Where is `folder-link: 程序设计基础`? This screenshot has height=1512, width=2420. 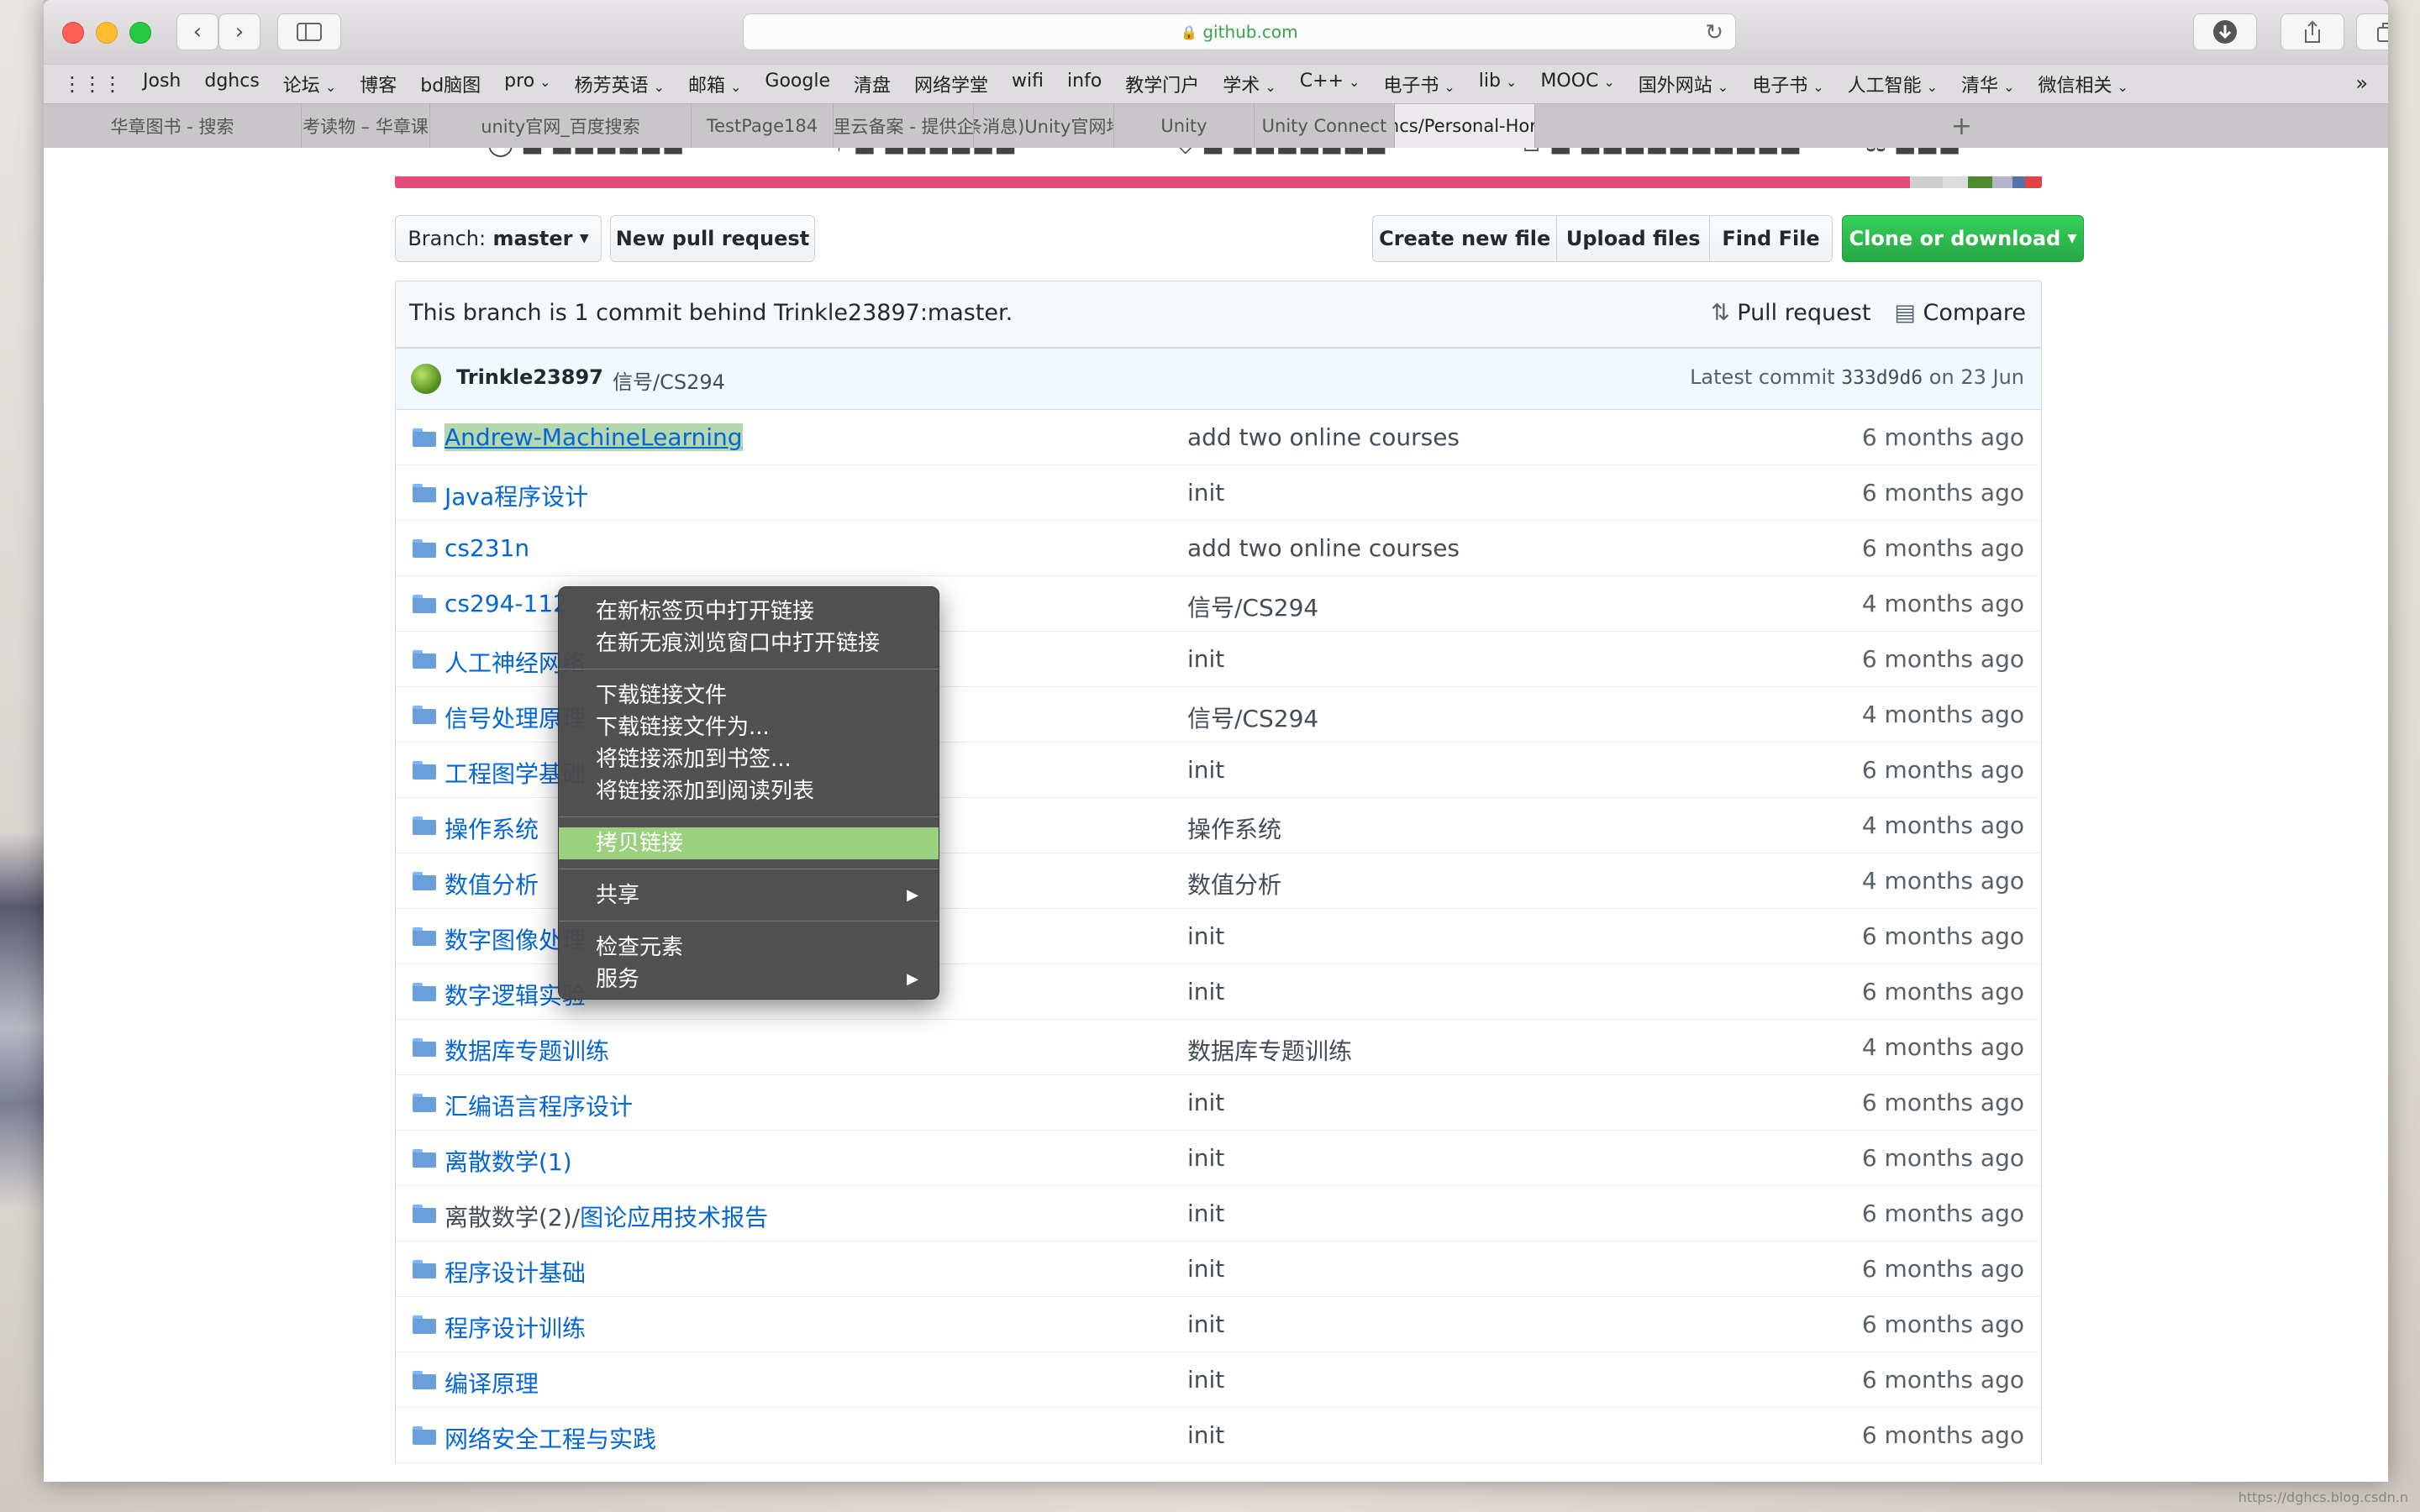 folder-link: 程序设计基础 is located at coordinates (515, 1272).